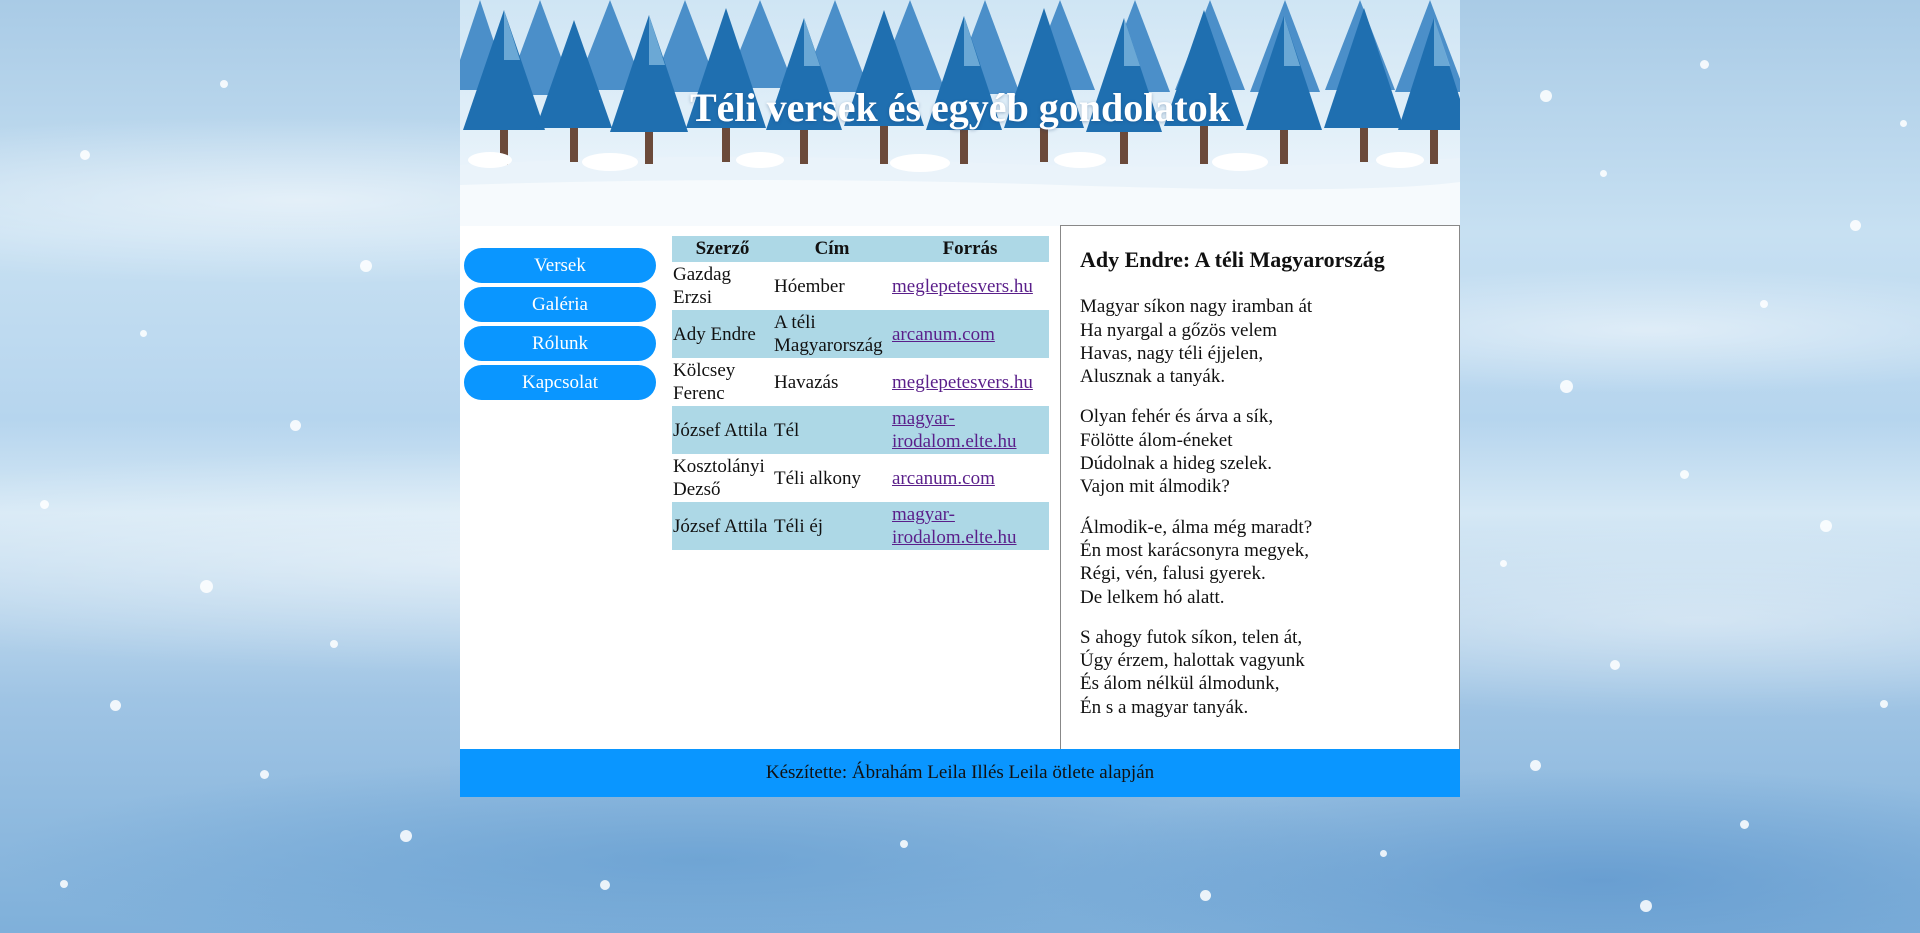 The image size is (1920, 933). I want to click on title-cell: Hóember, so click(809, 286).